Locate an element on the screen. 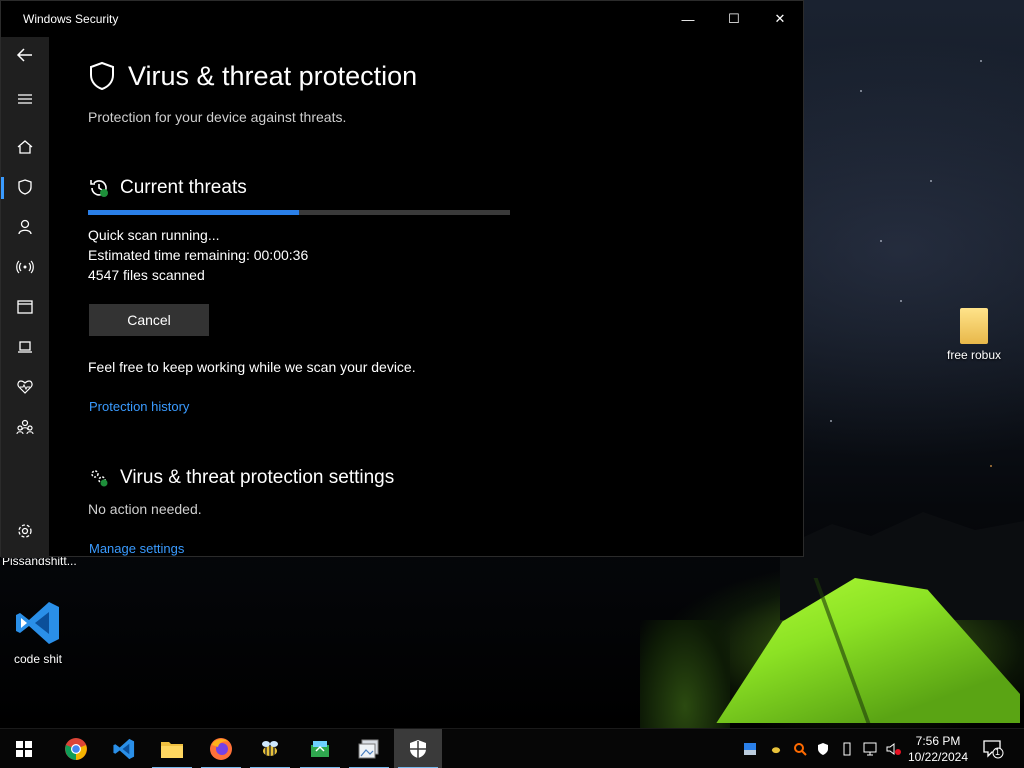 This screenshot has height=768, width=1024. menu-button is located at coordinates (25, 99).